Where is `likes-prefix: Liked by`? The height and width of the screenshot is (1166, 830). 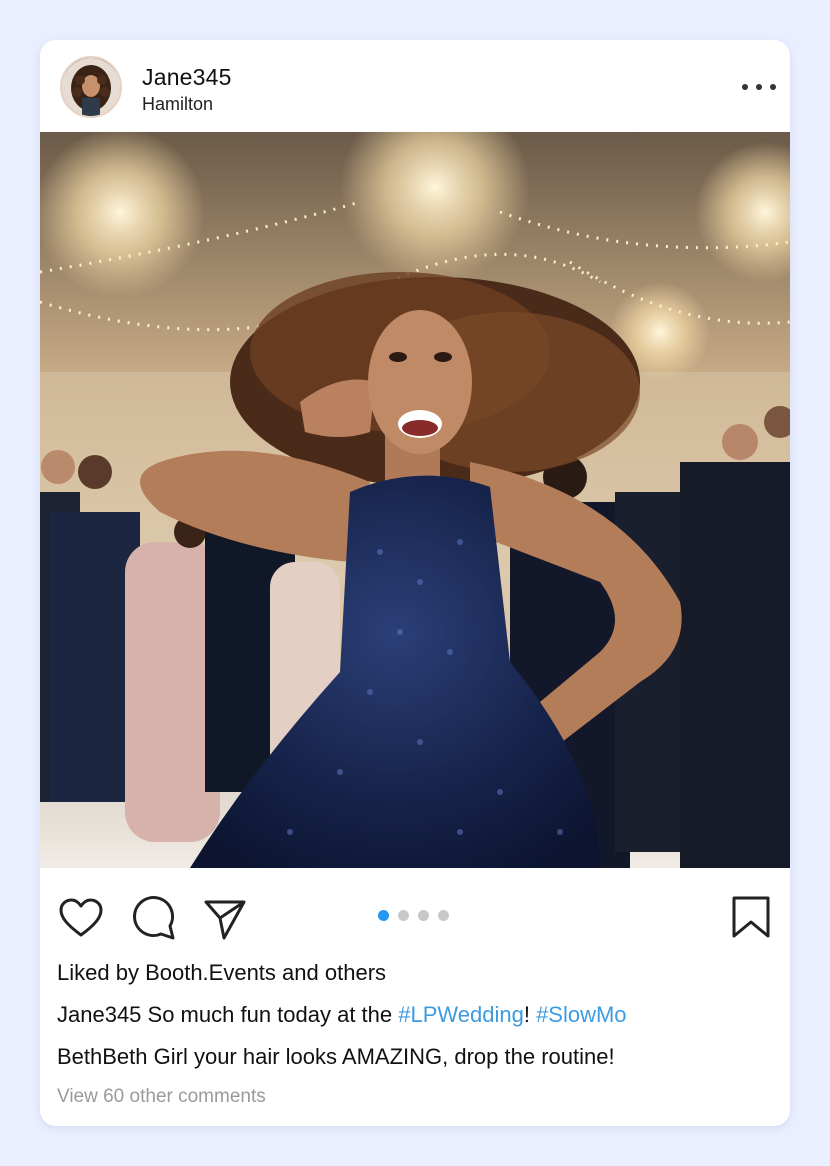
likes-prefix: Liked by is located at coordinates (101, 972).